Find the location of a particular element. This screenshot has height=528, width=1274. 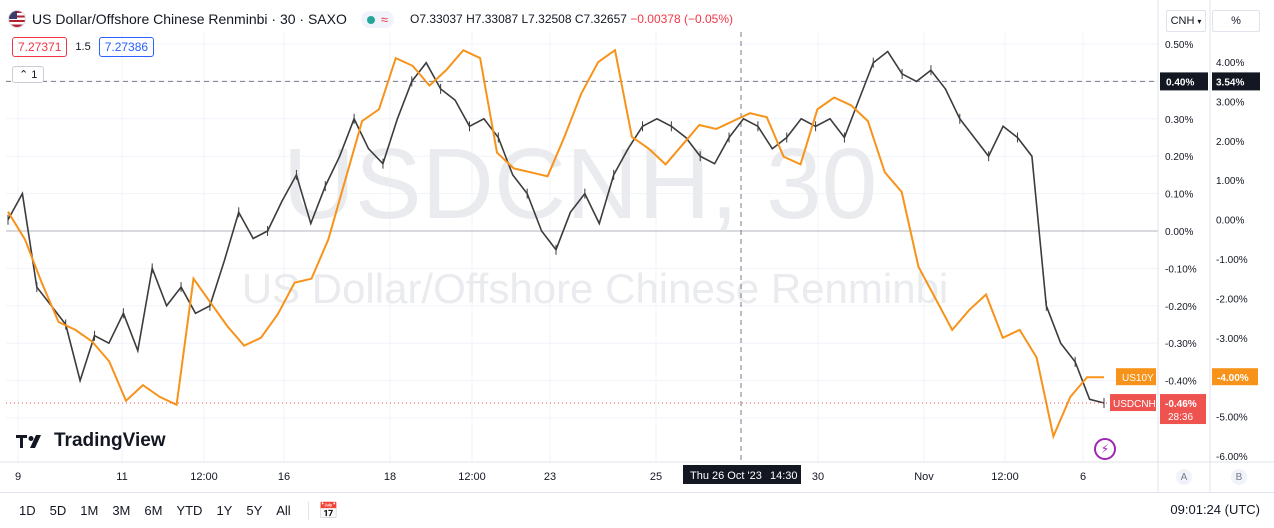

us10y-tag: US10Y is located at coordinates (1138, 378).